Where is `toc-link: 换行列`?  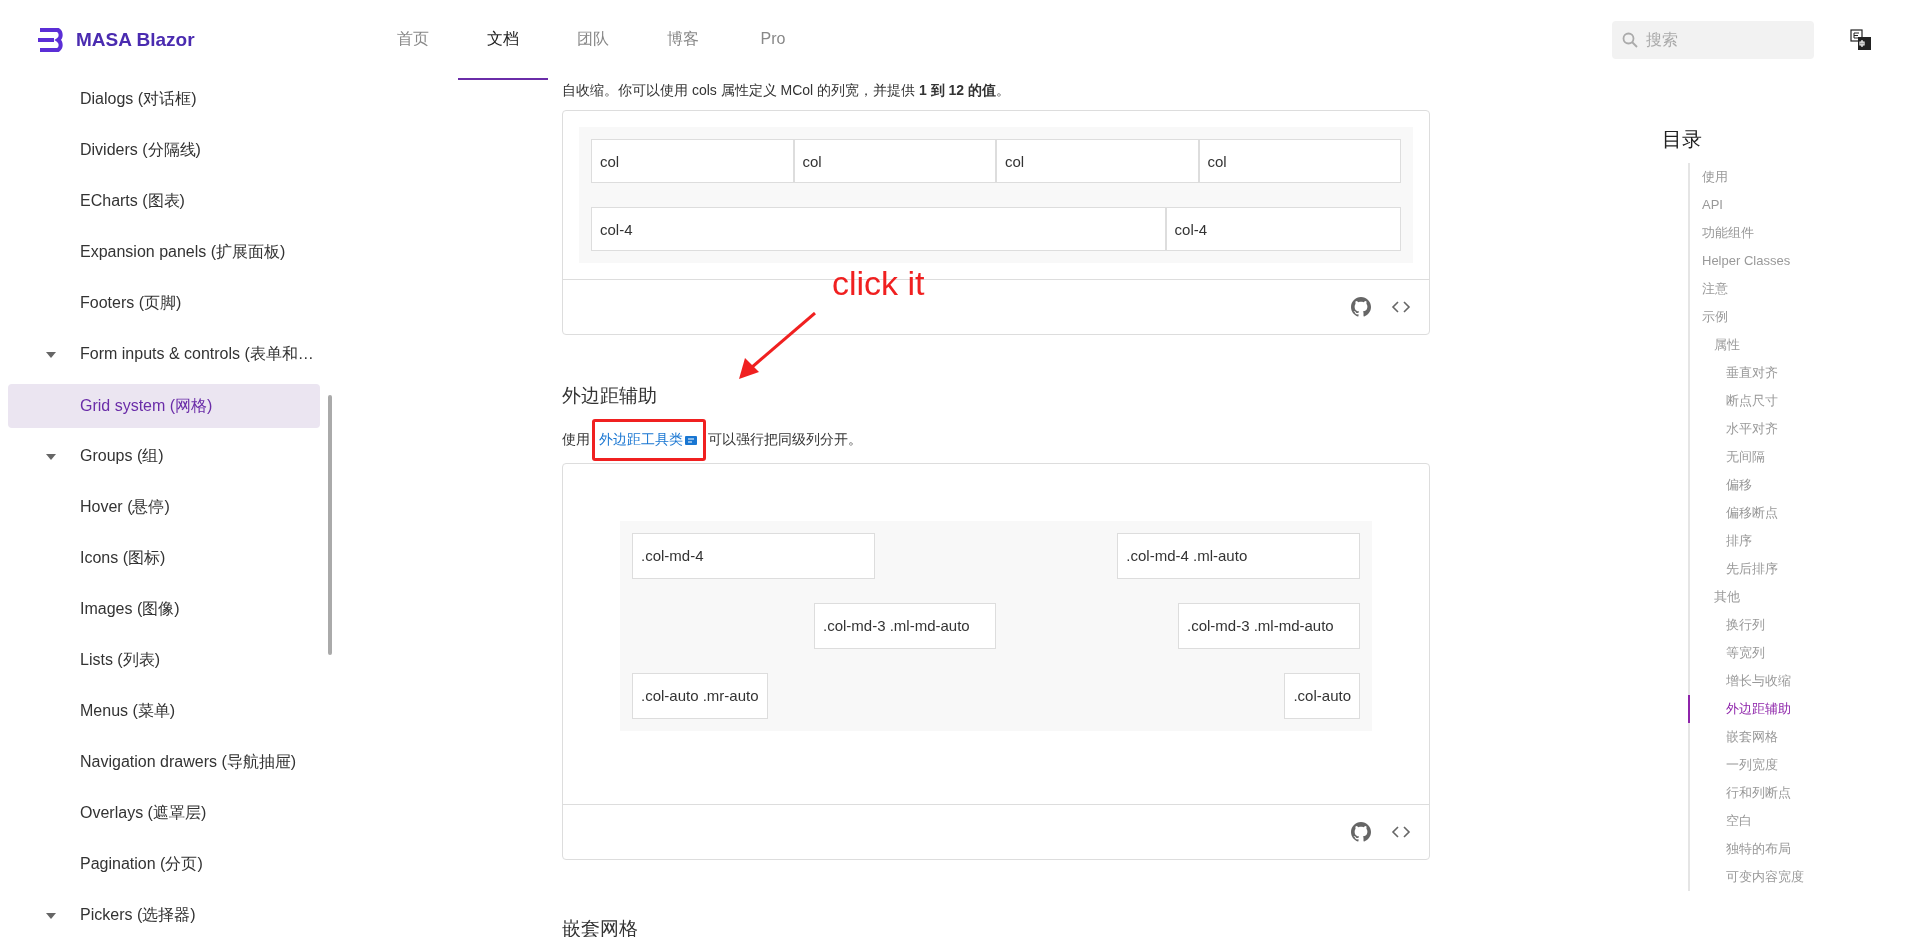
toc-link: 换行列 is located at coordinates (1775, 625).